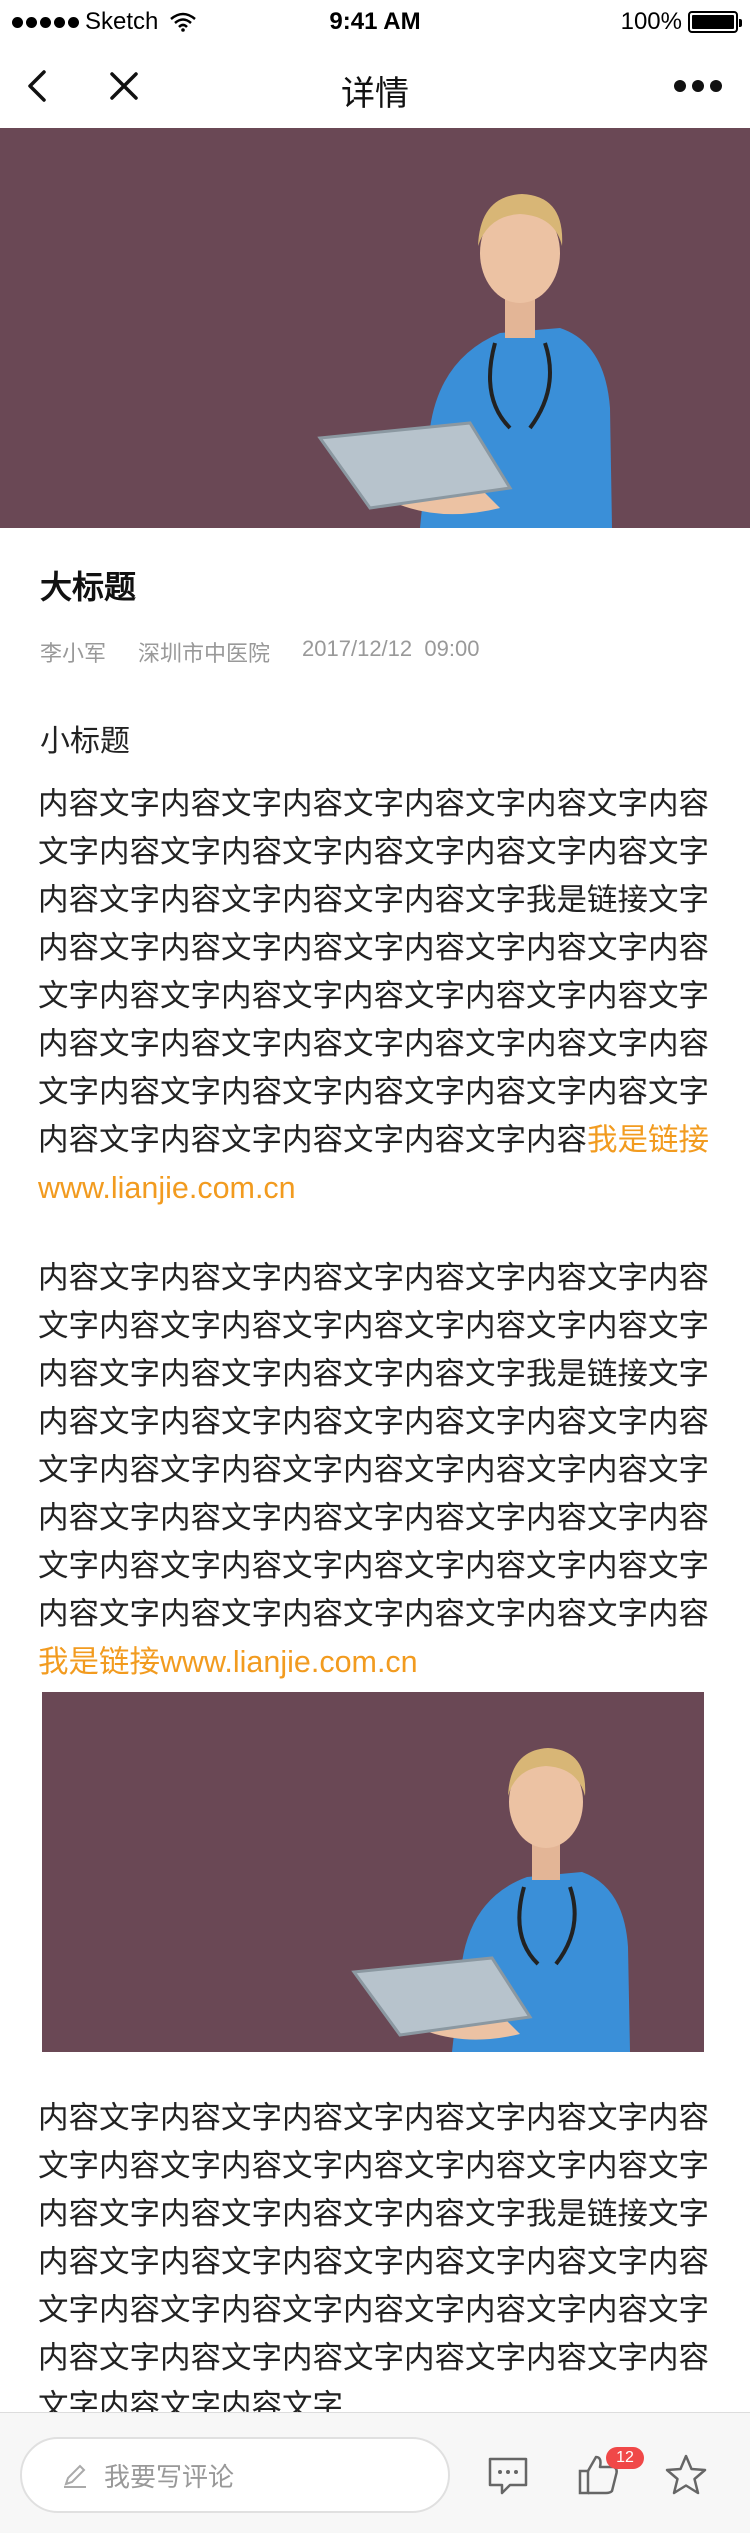 The width and height of the screenshot is (750, 2533). Describe the element at coordinates (75, 2476) in the screenshot. I see `pencil-icon` at that location.